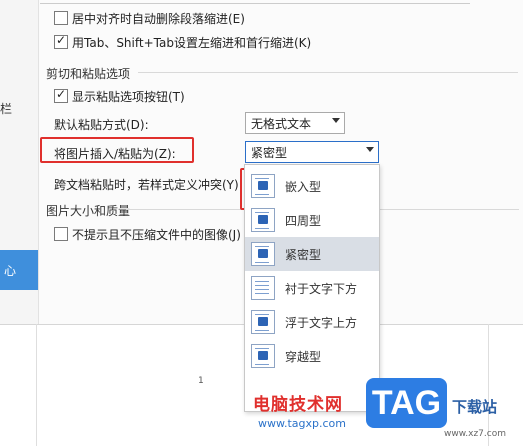  I want to click on in-front-of-text-icon, so click(263, 322).